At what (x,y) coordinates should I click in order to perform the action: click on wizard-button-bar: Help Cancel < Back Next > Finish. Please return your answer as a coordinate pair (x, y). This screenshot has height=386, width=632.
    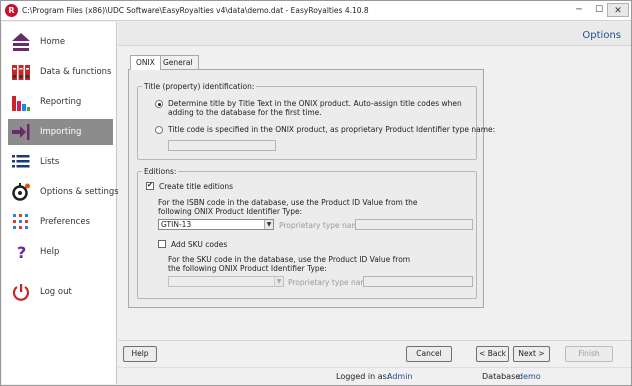
    Looking at the image, I should click on (374, 353).